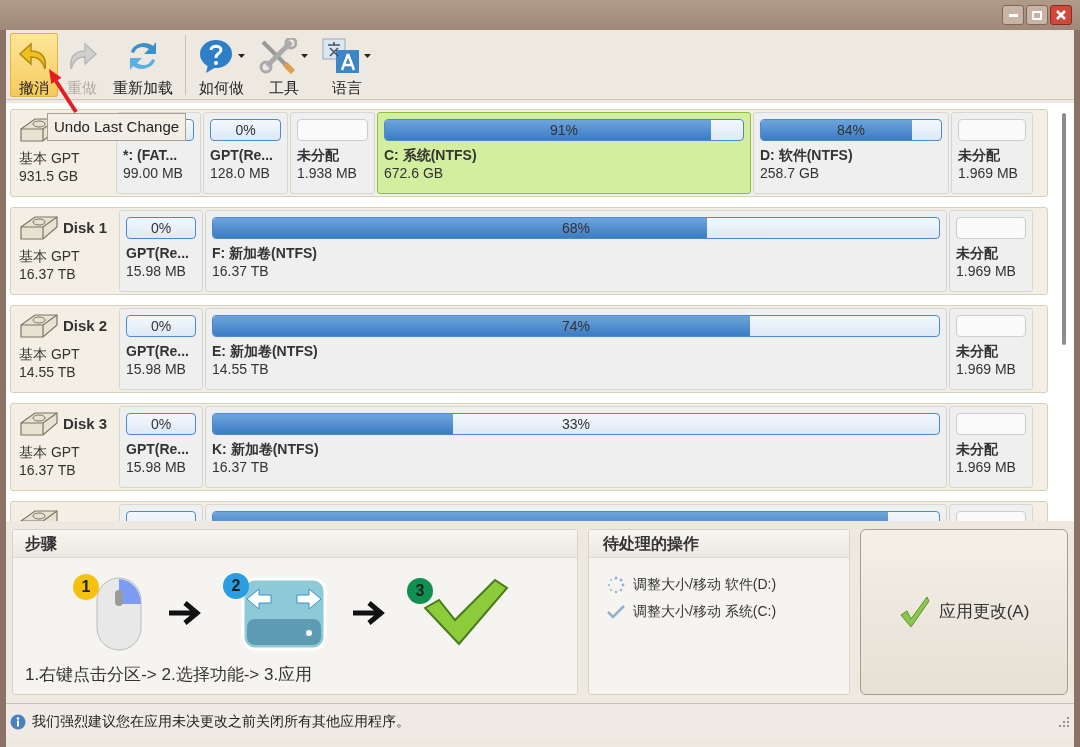  What do you see at coordinates (576, 424) in the screenshot?
I see `usage-percent: 33%` at bounding box center [576, 424].